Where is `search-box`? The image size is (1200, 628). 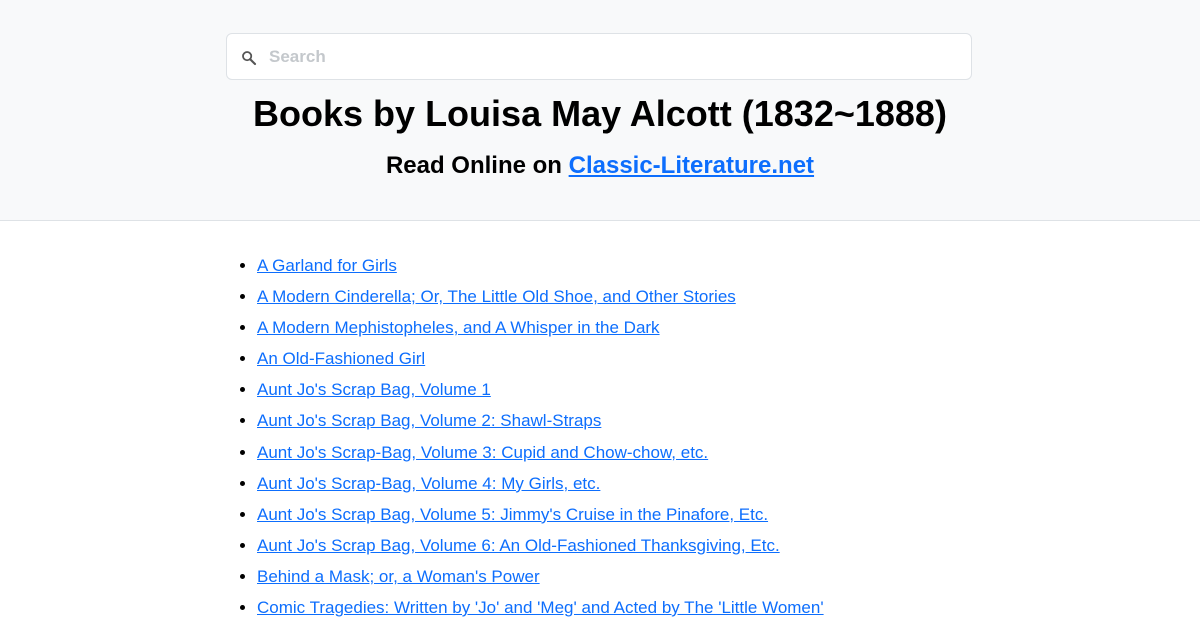
search-box is located at coordinates (599, 56).